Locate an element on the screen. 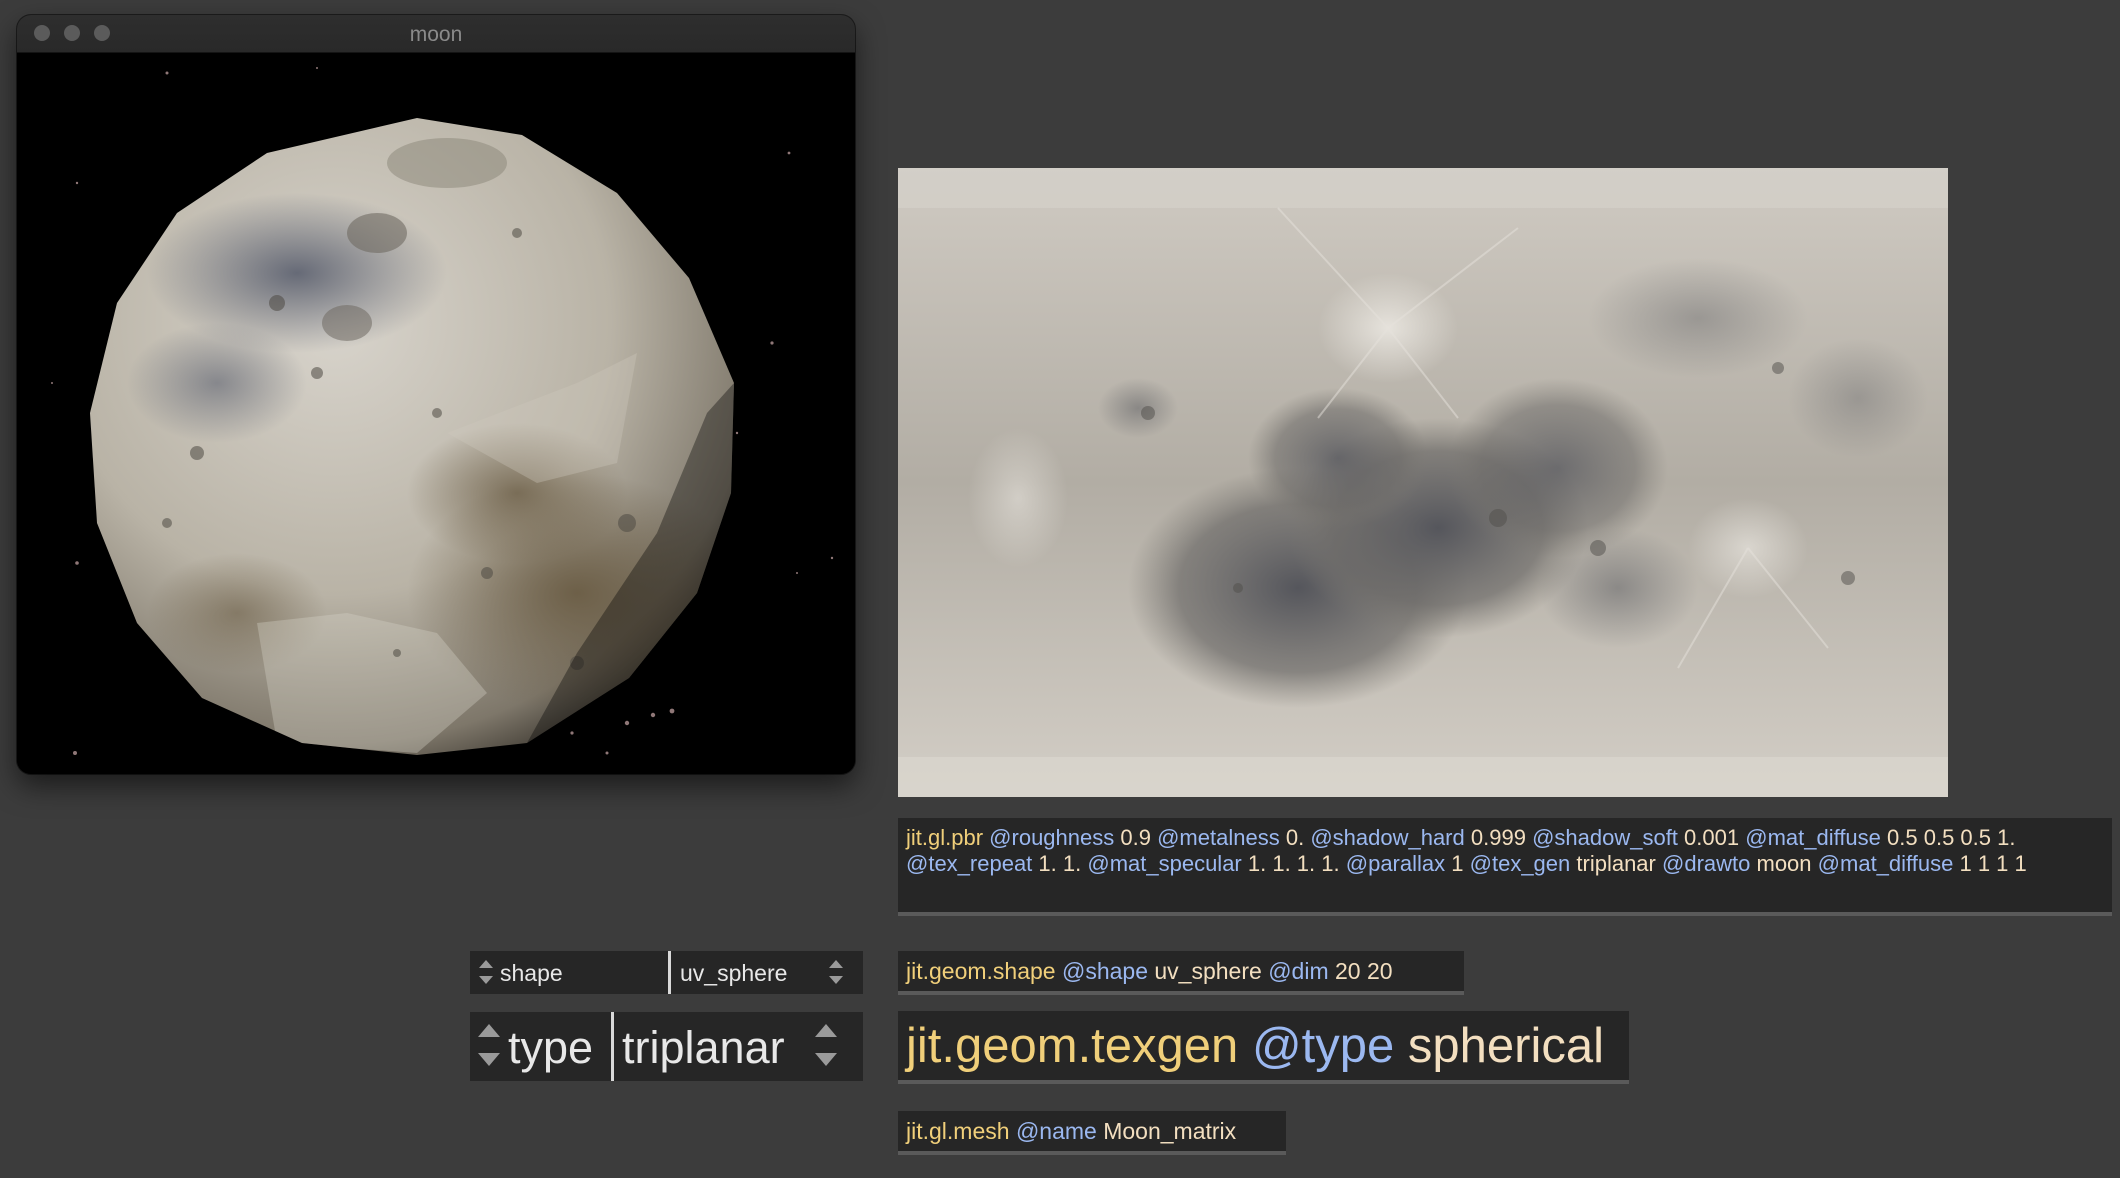 This screenshot has height=1178, width=2120. object-class: jit.gl.pbr is located at coordinates (945, 837).